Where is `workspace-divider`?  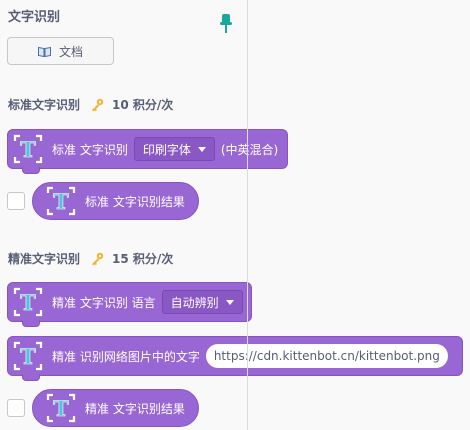
workspace-divider is located at coordinates (247, 215).